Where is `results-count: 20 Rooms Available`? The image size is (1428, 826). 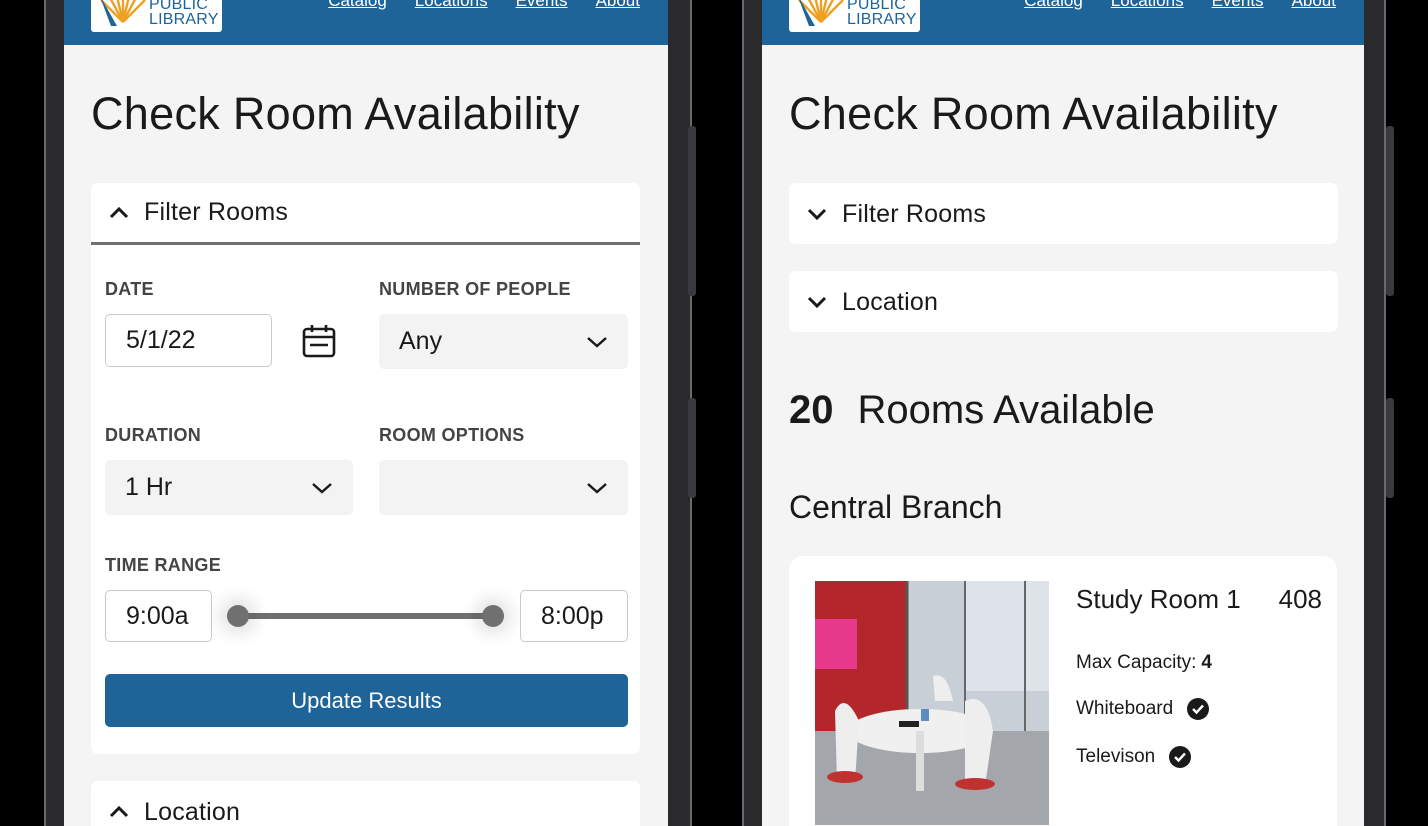
results-count: 20 Rooms Available is located at coordinates (972, 410).